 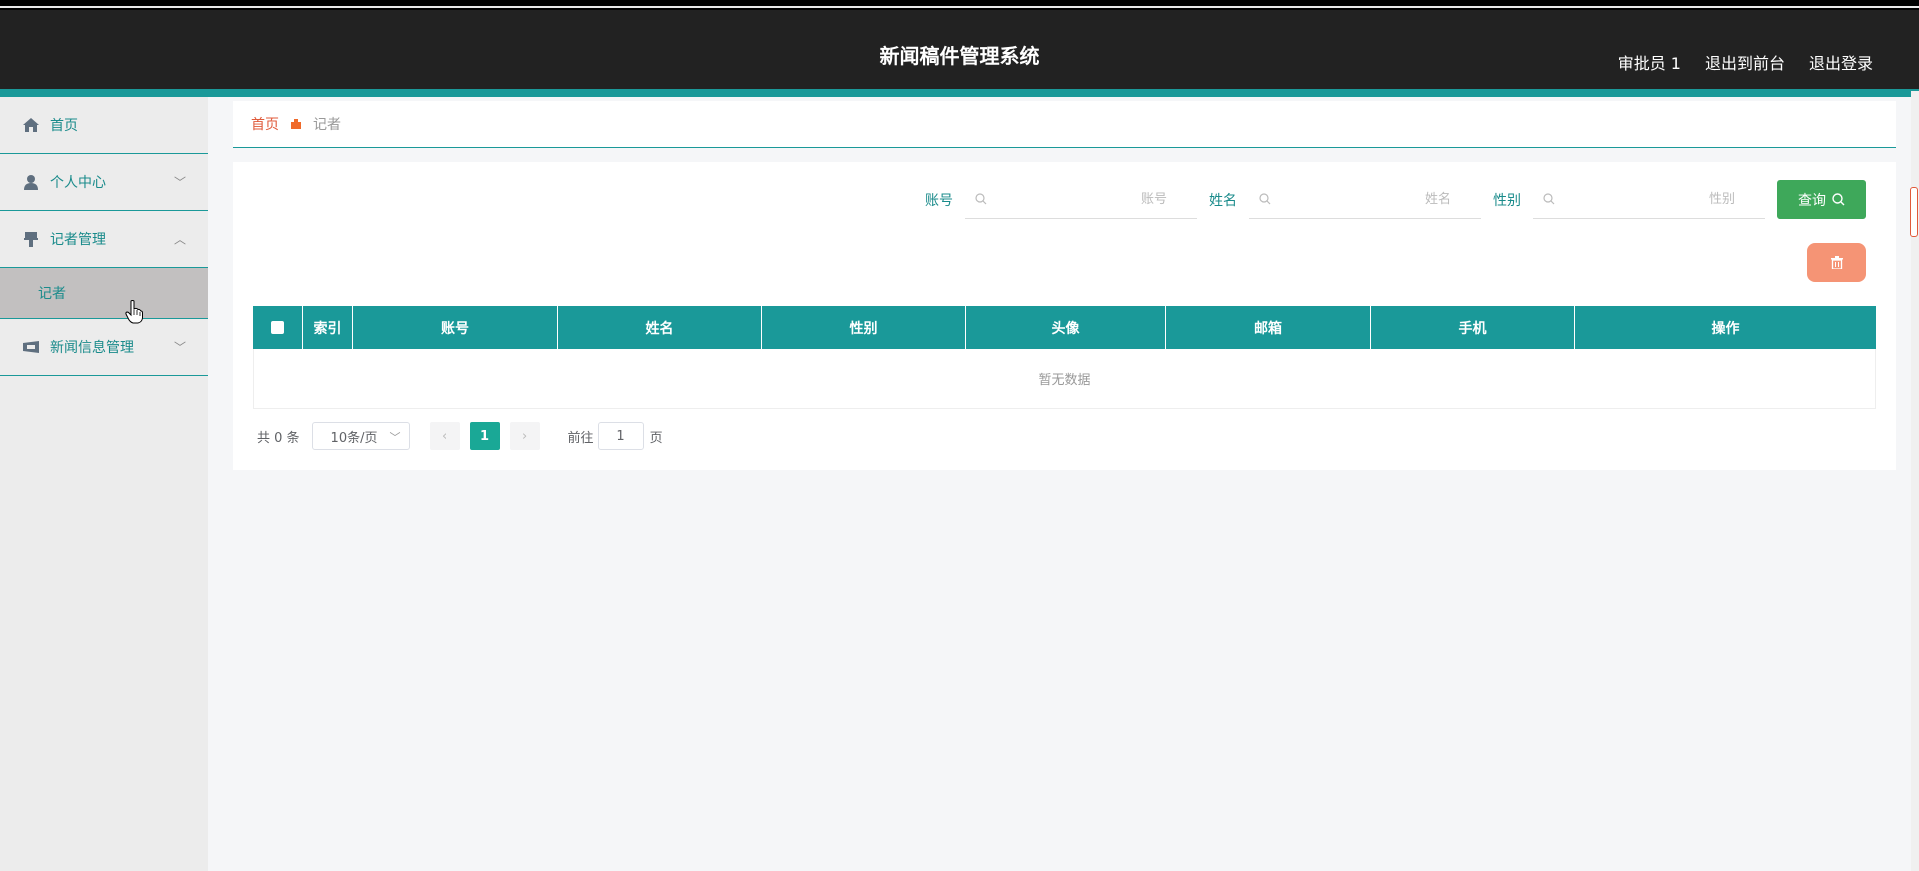 I want to click on name-field, so click(x=1365, y=199).